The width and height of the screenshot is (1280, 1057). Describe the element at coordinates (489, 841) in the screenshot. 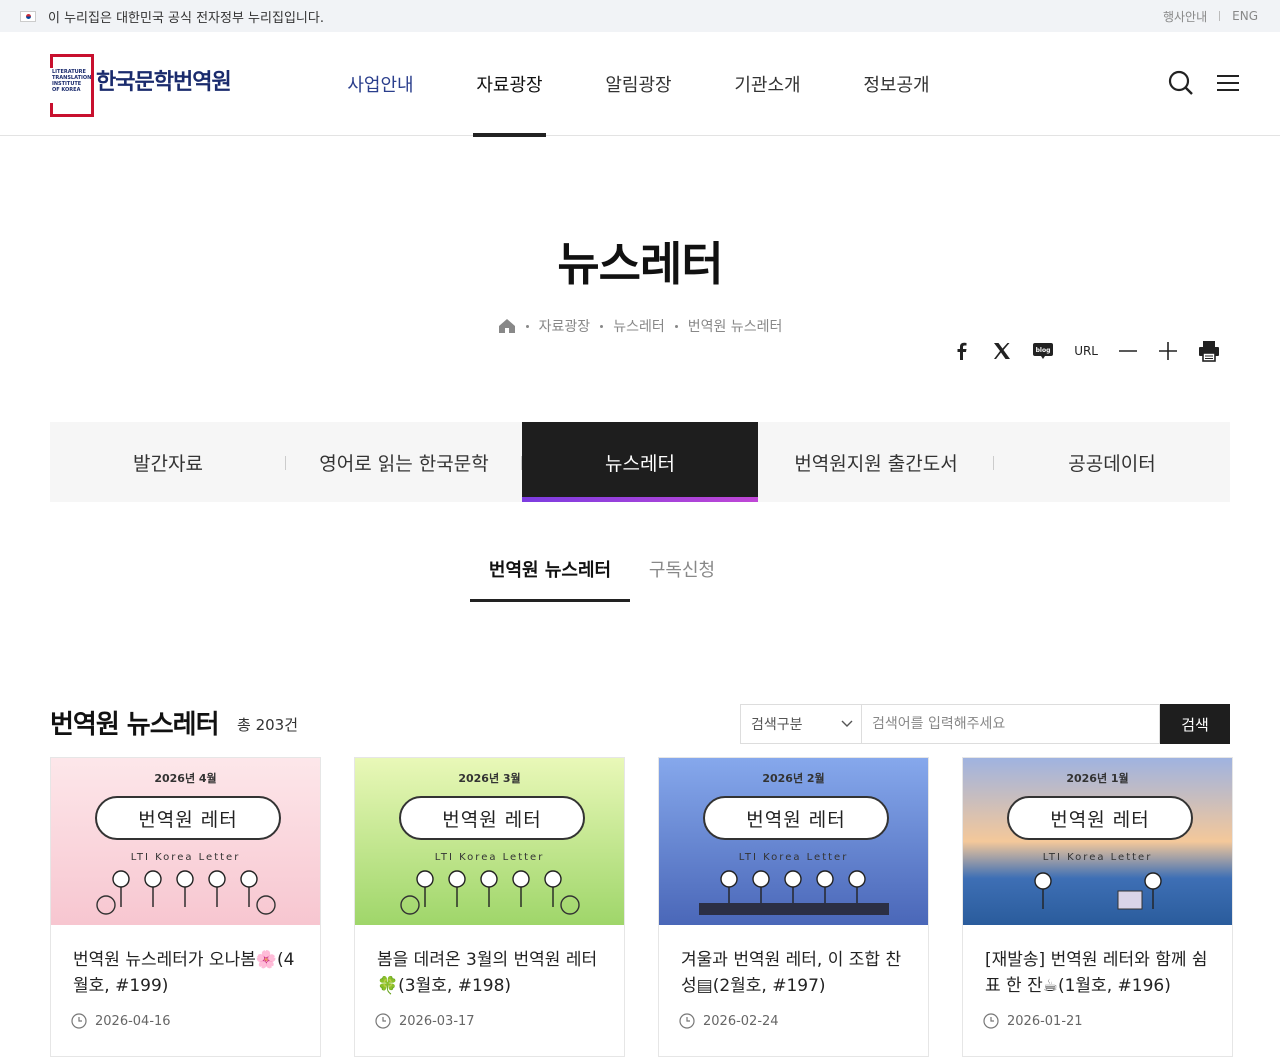

I see `newsletter-thumbnail: 2026년 3월 번역원 레터 LTI Korea Letter` at that location.